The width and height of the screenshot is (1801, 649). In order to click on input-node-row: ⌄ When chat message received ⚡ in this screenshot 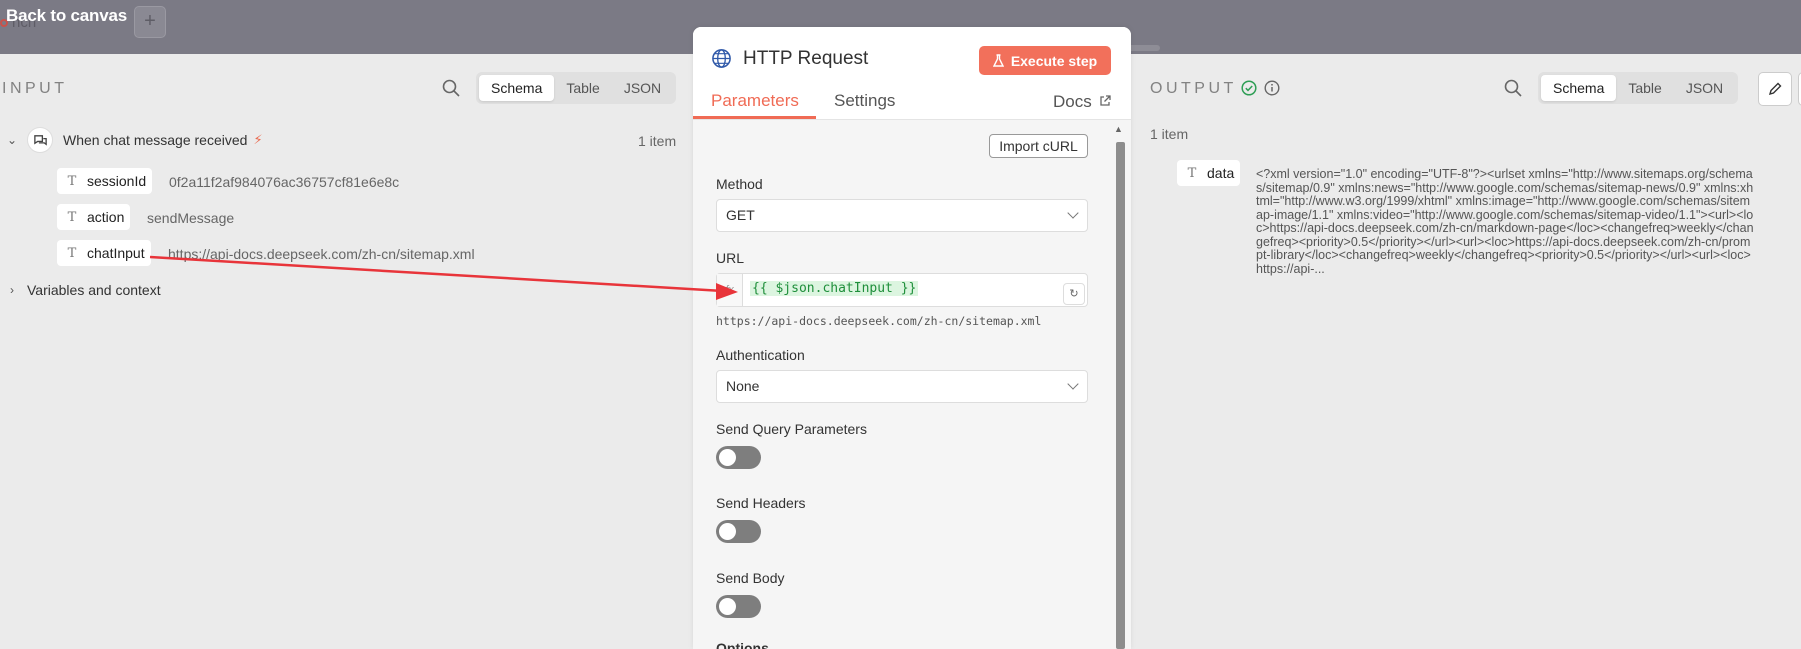, I will do `click(134, 140)`.